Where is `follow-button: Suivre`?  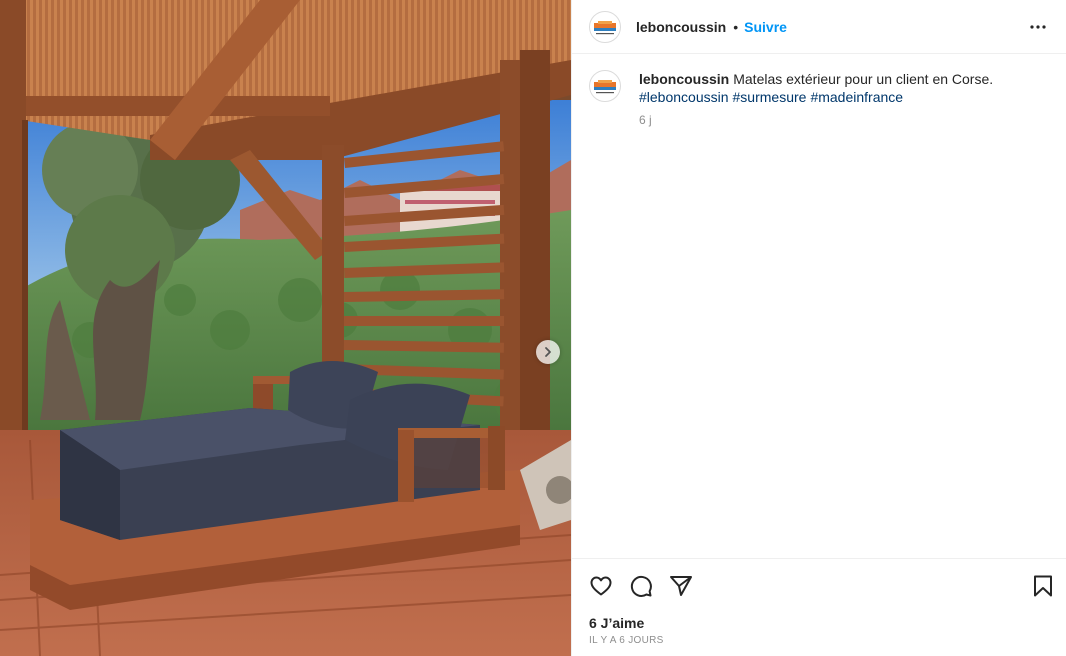 follow-button: Suivre is located at coordinates (765, 27).